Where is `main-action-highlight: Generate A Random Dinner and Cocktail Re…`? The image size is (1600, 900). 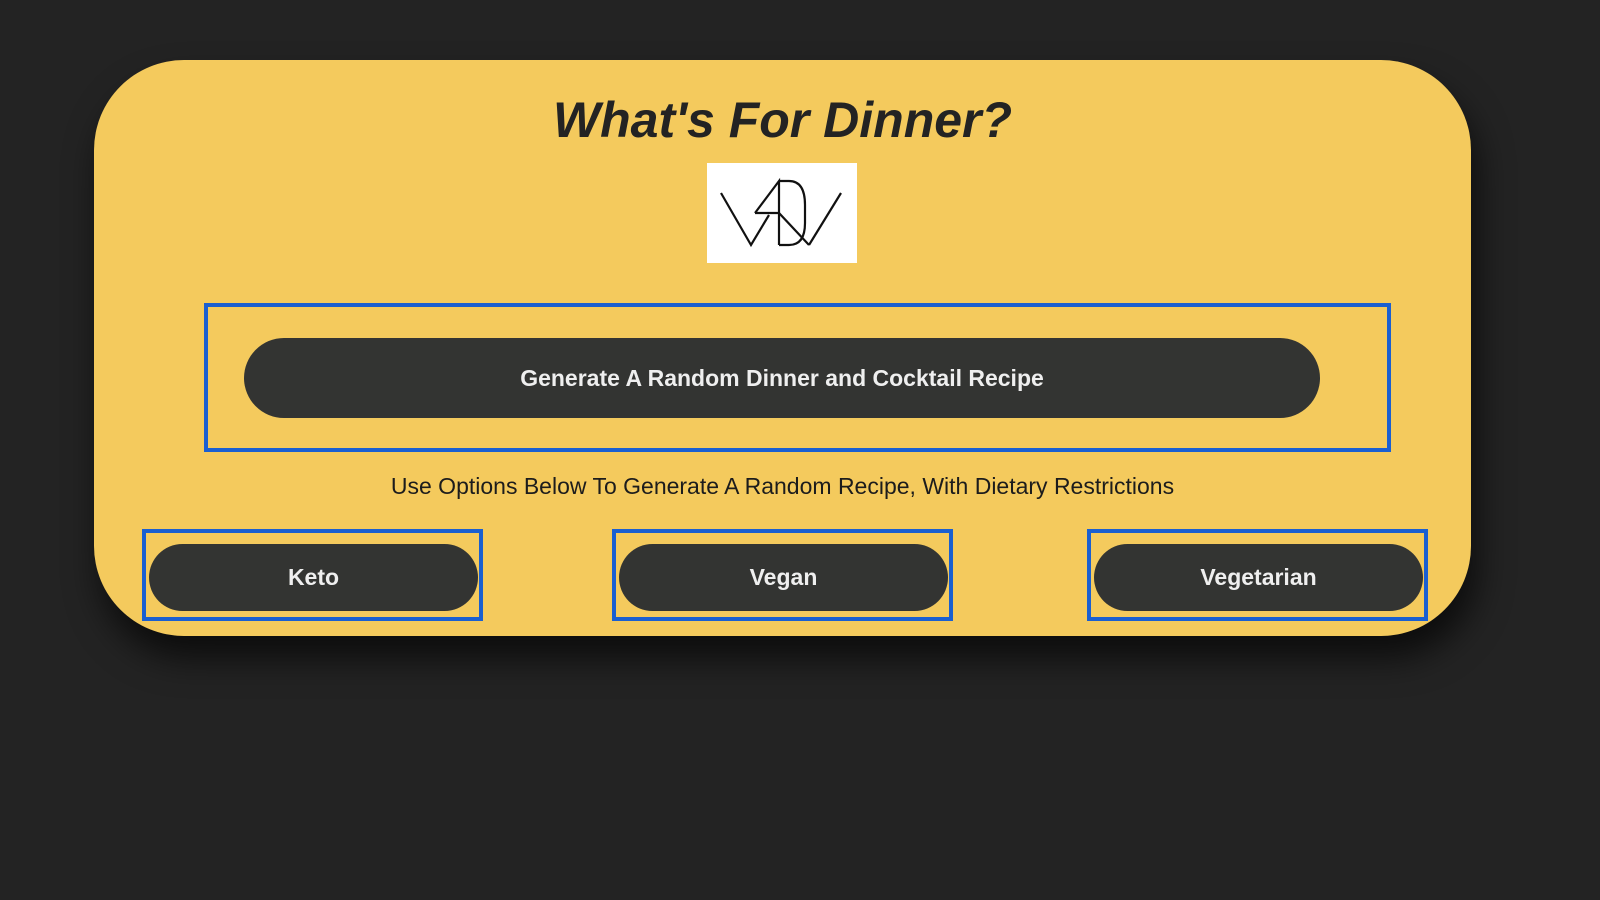
main-action-highlight: Generate A Random Dinner and Cocktail Re… is located at coordinates (797, 377).